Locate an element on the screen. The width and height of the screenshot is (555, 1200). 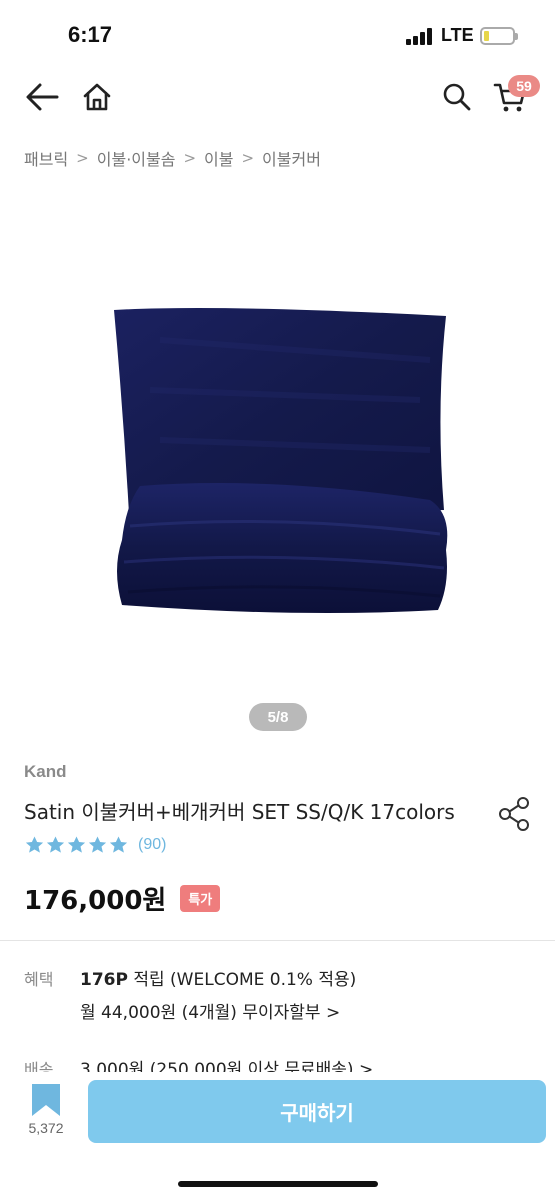
network-label: LTE is located at coordinates (457, 35).